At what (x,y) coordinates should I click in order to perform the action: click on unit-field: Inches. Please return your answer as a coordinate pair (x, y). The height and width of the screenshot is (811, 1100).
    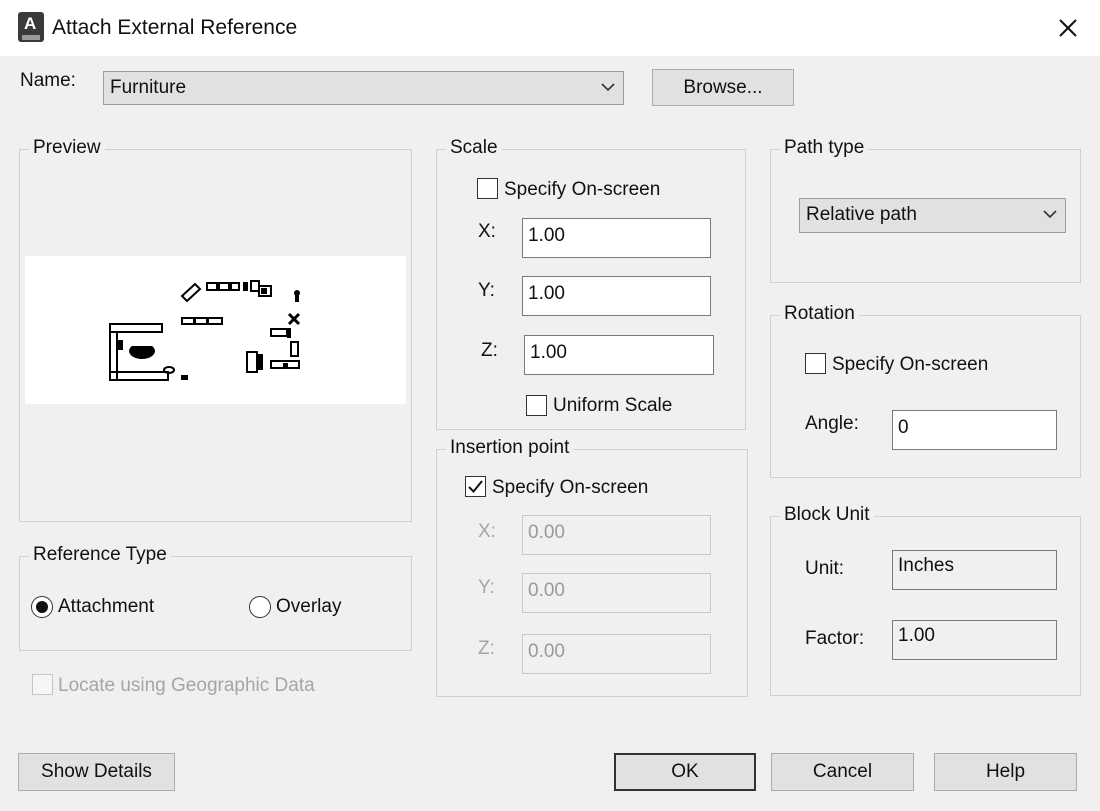
    Looking at the image, I should click on (974, 570).